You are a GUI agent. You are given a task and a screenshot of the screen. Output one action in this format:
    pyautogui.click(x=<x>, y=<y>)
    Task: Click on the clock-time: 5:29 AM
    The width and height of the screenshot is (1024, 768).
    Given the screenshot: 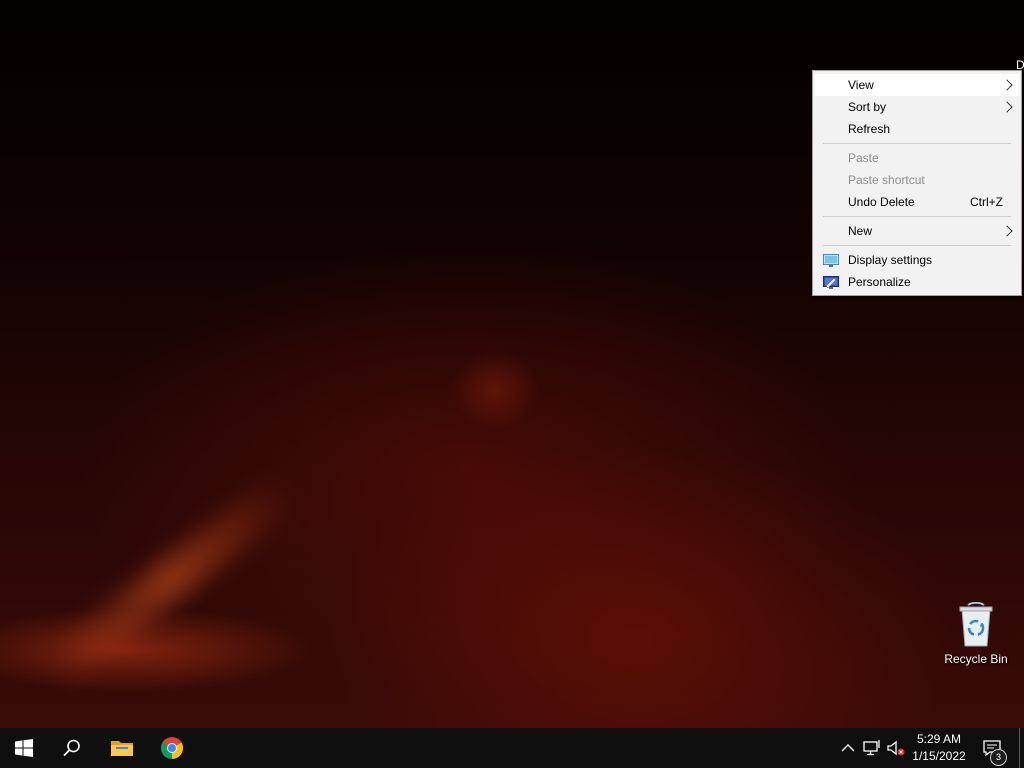 What is the action you would take?
    pyautogui.click(x=939, y=739)
    